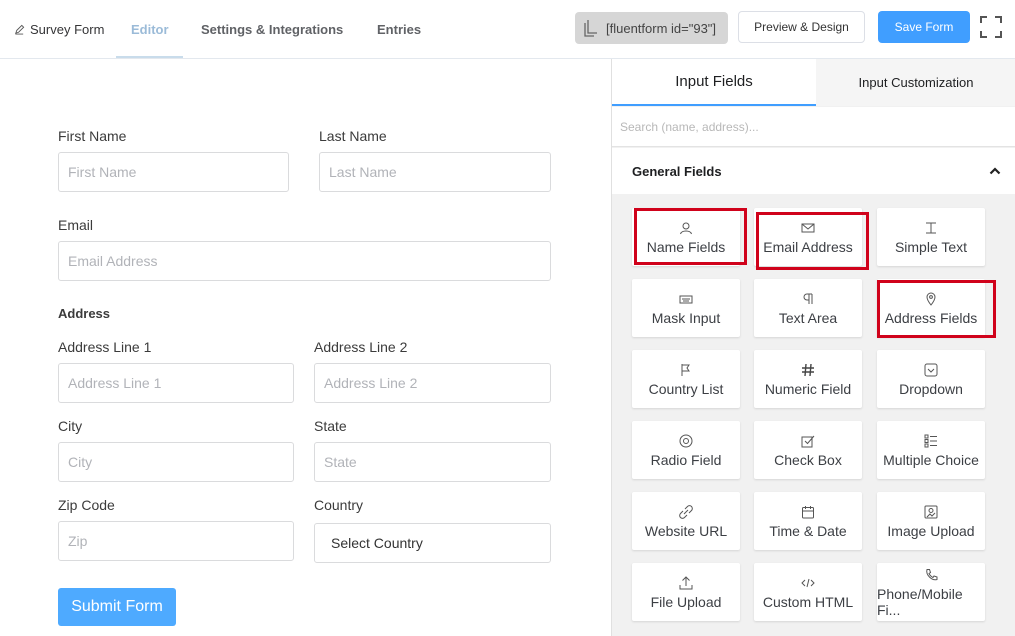 The image size is (1015, 636). Describe the element at coordinates (686, 601) in the screenshot. I see `field-label: File Upload` at that location.